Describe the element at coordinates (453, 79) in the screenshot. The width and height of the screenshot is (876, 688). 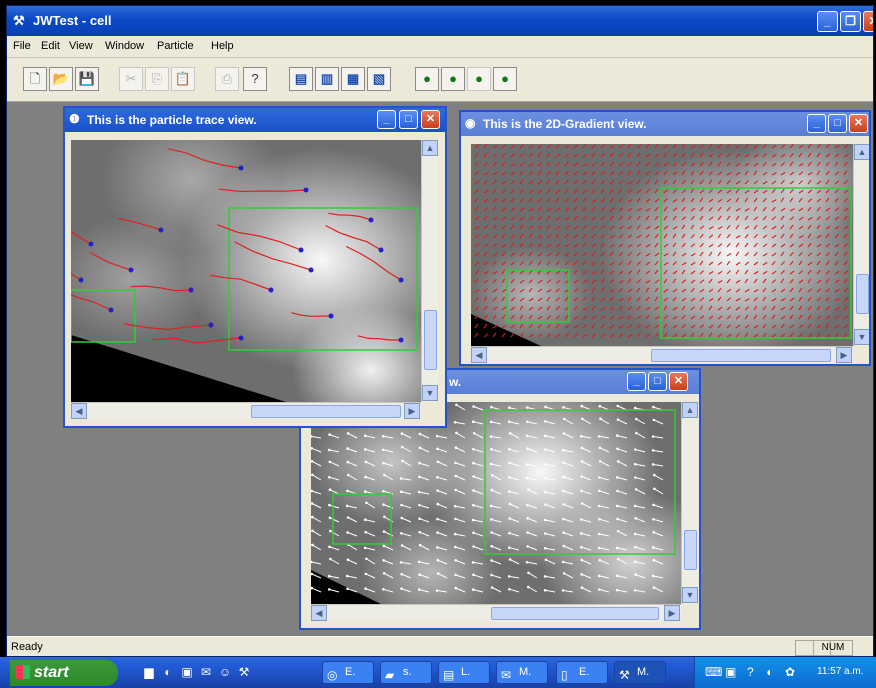
I see `particle-step-icon: ●` at that location.